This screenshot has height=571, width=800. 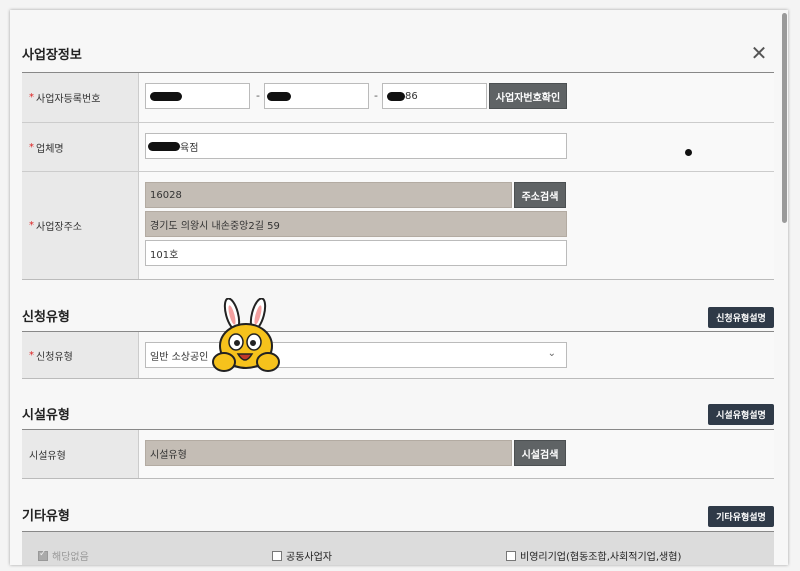 I want to click on section-title-other-type: 기타유형, so click(x=46, y=516).